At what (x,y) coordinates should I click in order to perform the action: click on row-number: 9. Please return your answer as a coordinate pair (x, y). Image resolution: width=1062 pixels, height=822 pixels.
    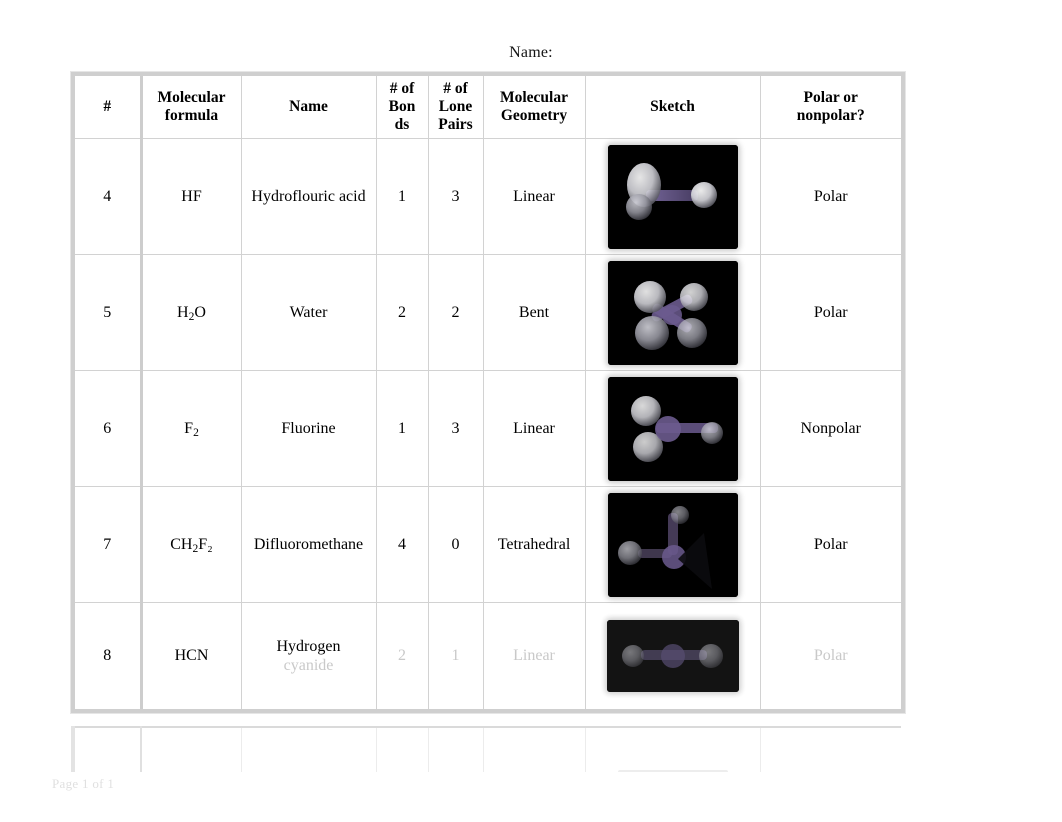
    Looking at the image, I should click on (107, 749).